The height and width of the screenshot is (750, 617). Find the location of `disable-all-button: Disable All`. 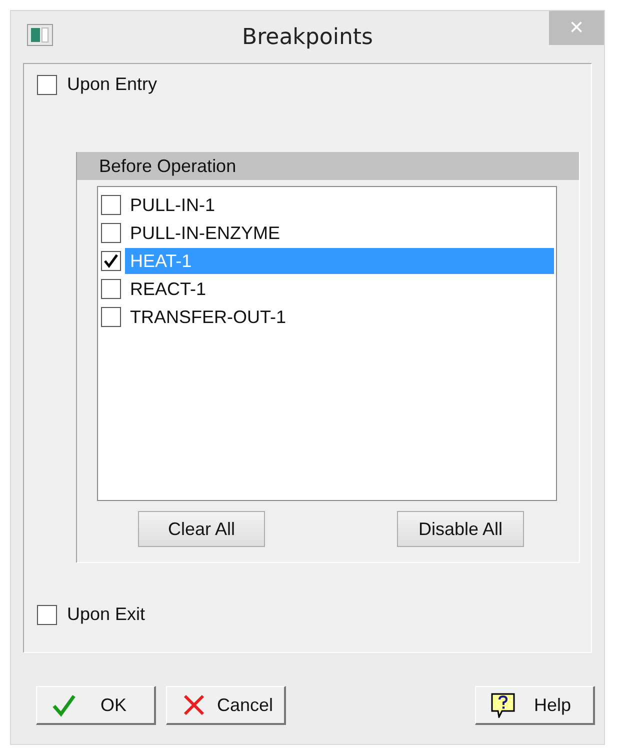

disable-all-button: Disable All is located at coordinates (460, 529).